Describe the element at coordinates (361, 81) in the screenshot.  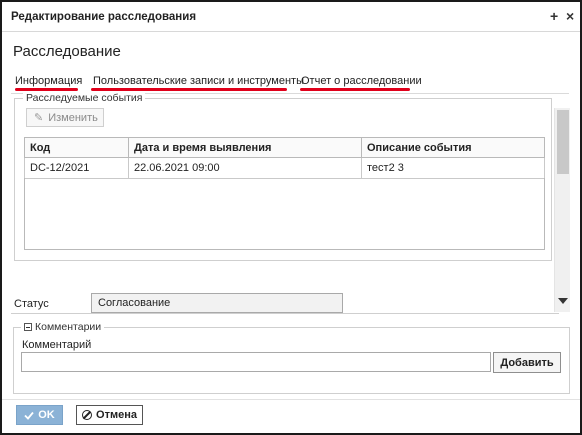
I see `tab-investigation-report: Отчет о расследовании` at that location.